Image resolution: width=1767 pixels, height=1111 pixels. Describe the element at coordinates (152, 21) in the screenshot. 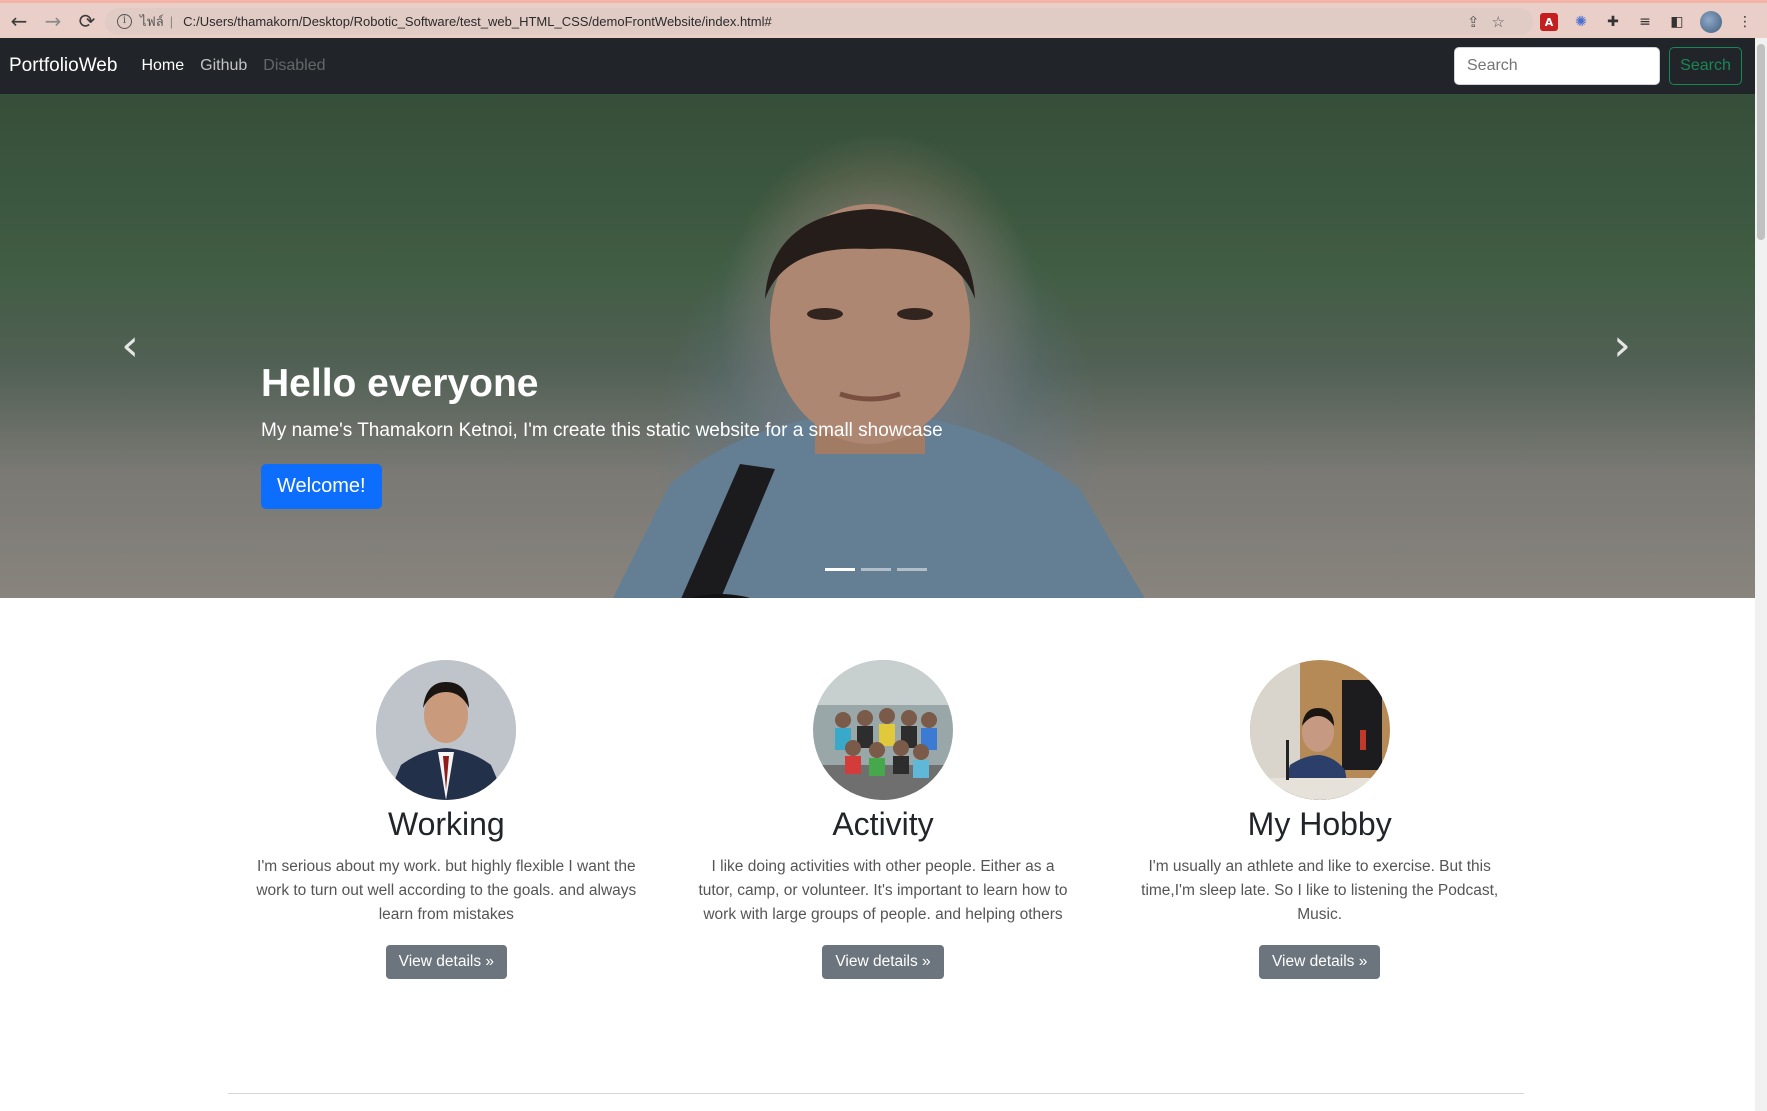

I see `url-scheme: ไฟล์` at that location.